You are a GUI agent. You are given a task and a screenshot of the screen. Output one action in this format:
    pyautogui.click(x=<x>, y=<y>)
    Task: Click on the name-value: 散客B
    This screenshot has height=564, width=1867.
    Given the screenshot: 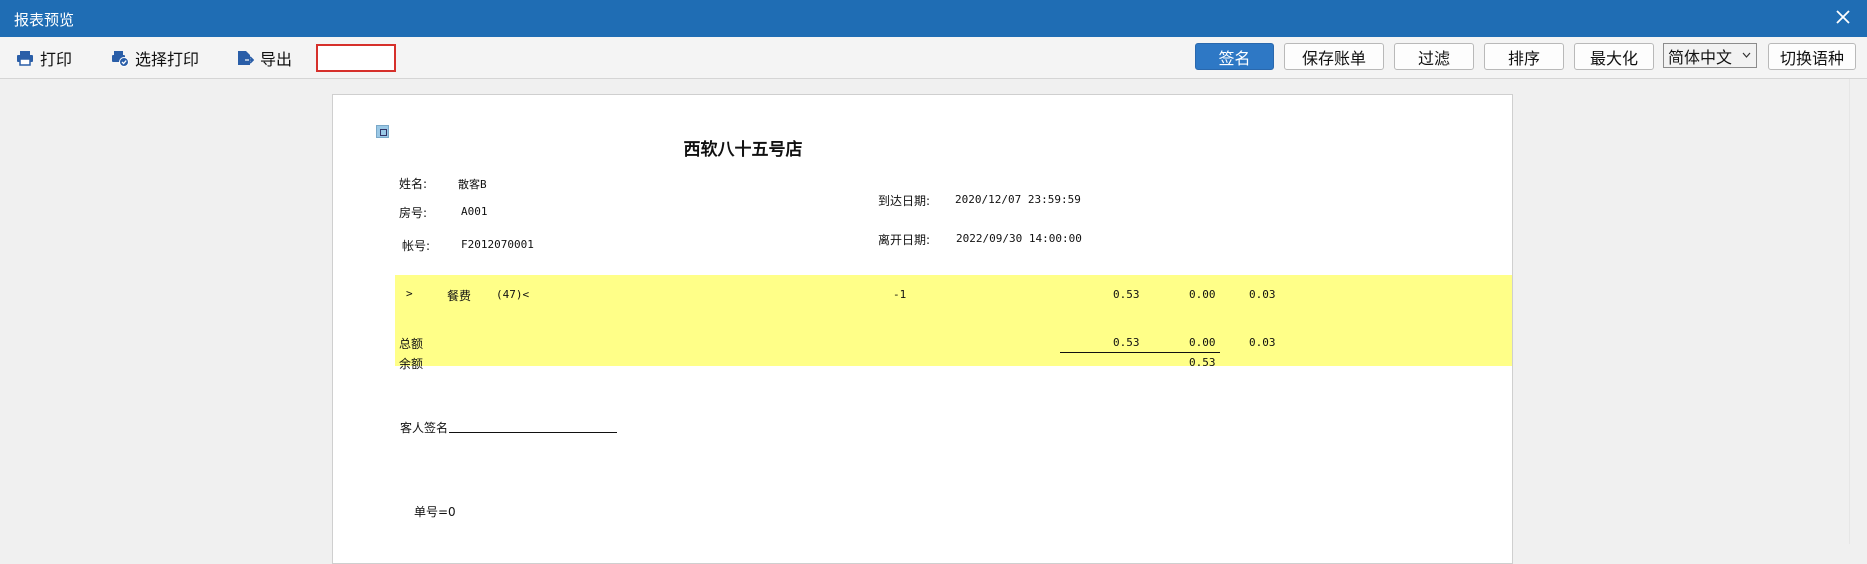 What is the action you would take?
    pyautogui.click(x=472, y=184)
    